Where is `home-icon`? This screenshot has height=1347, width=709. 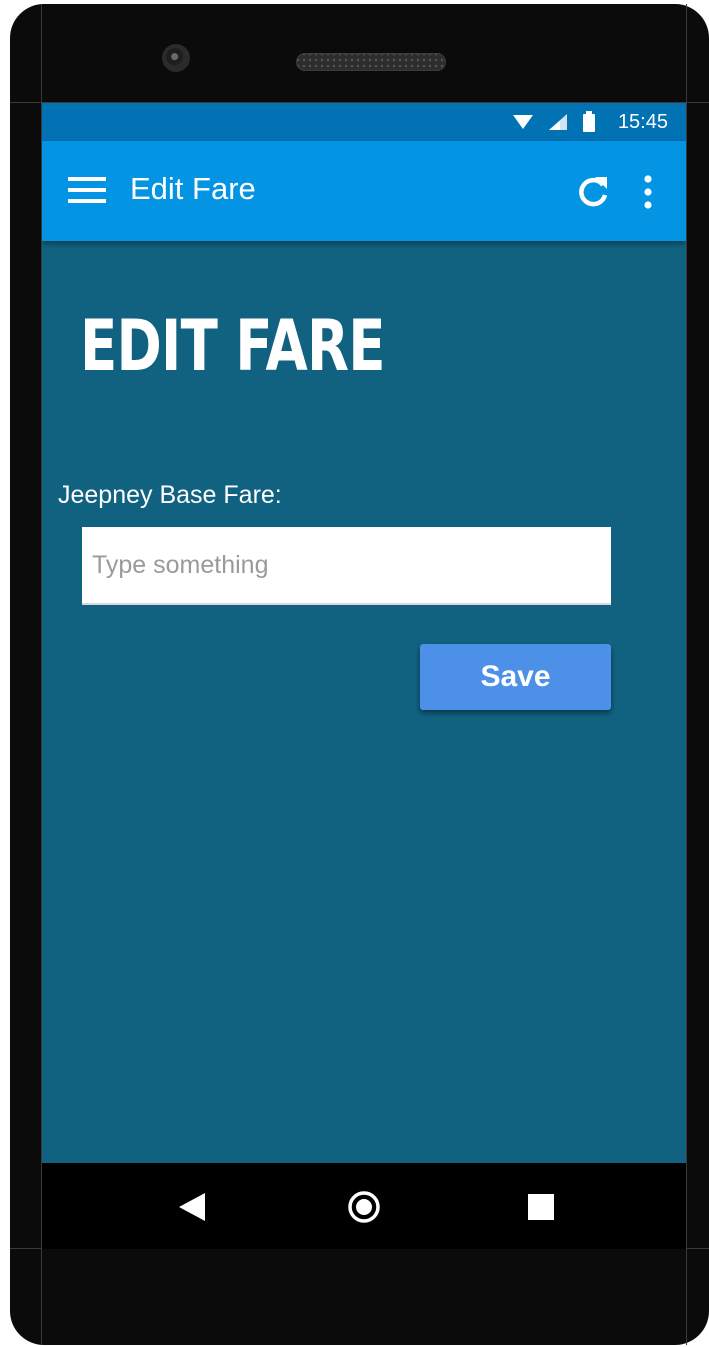
home-icon is located at coordinates (364, 1207).